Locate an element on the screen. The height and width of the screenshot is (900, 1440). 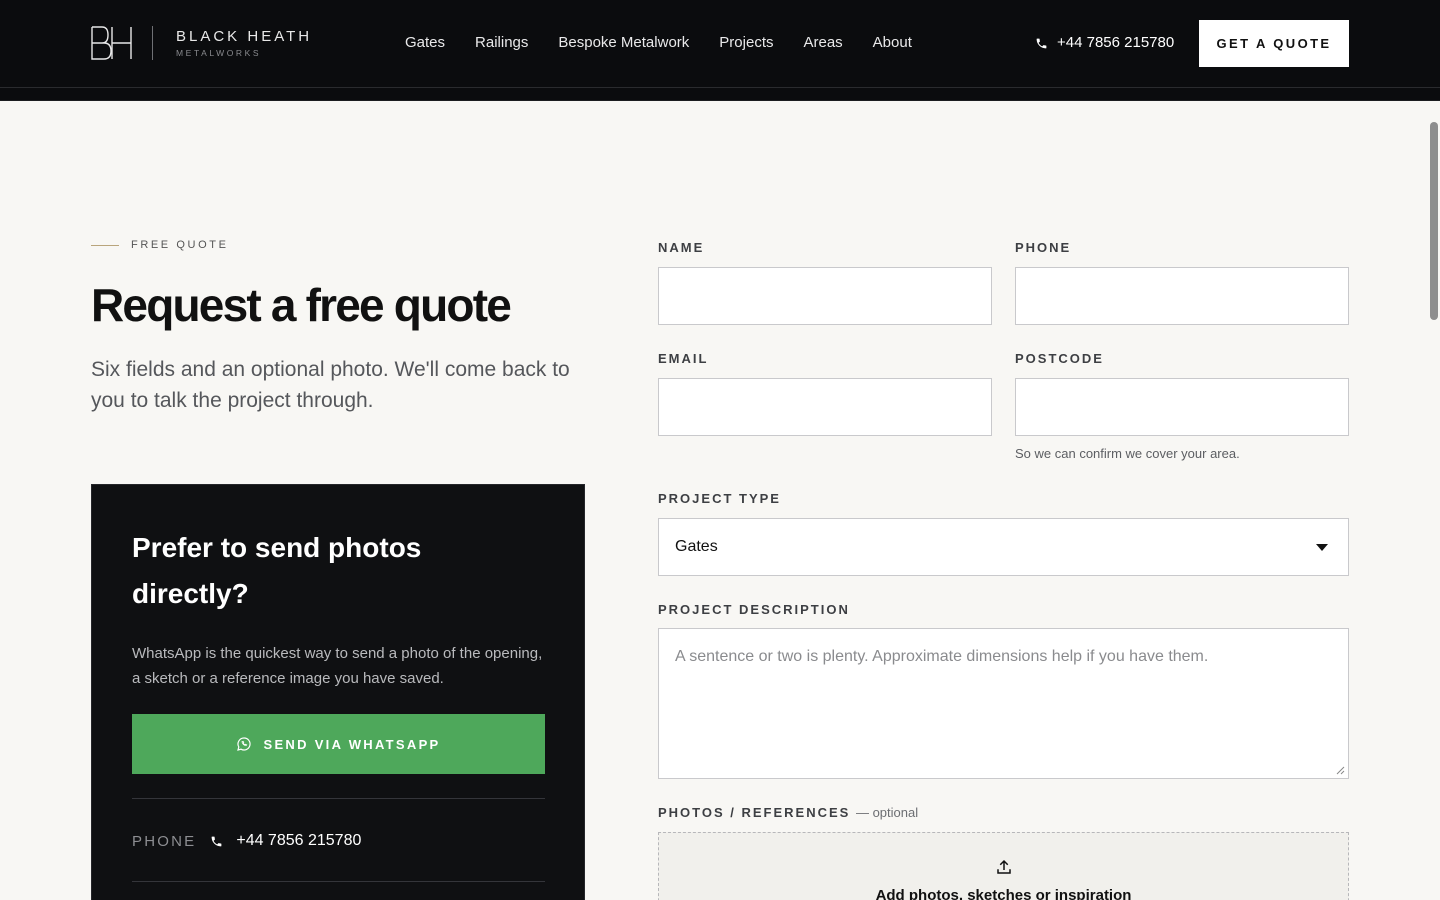
logo: BLACK HEATH METALWORKS is located at coordinates (201, 43).